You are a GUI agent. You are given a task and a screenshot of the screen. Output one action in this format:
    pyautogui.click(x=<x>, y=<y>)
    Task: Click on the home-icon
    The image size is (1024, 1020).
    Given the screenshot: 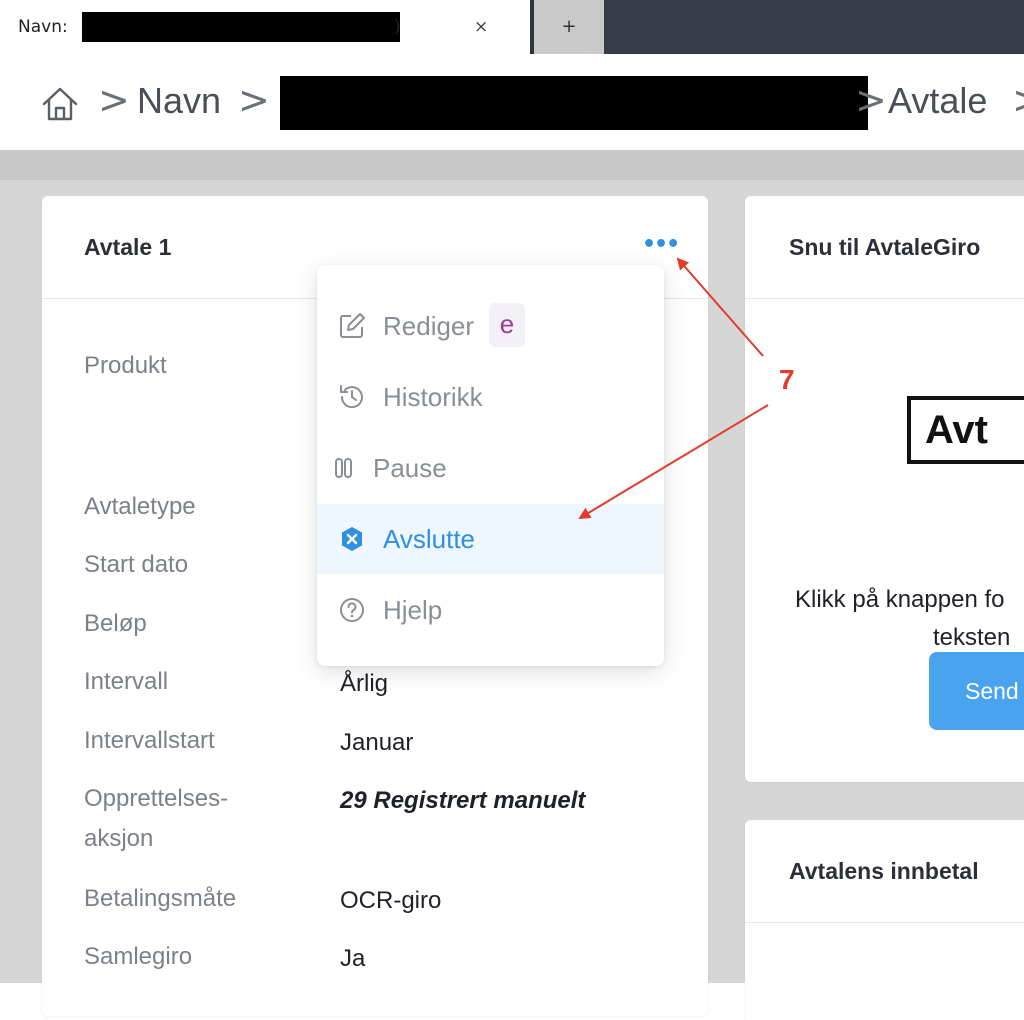 What is the action you would take?
    pyautogui.click(x=60, y=104)
    